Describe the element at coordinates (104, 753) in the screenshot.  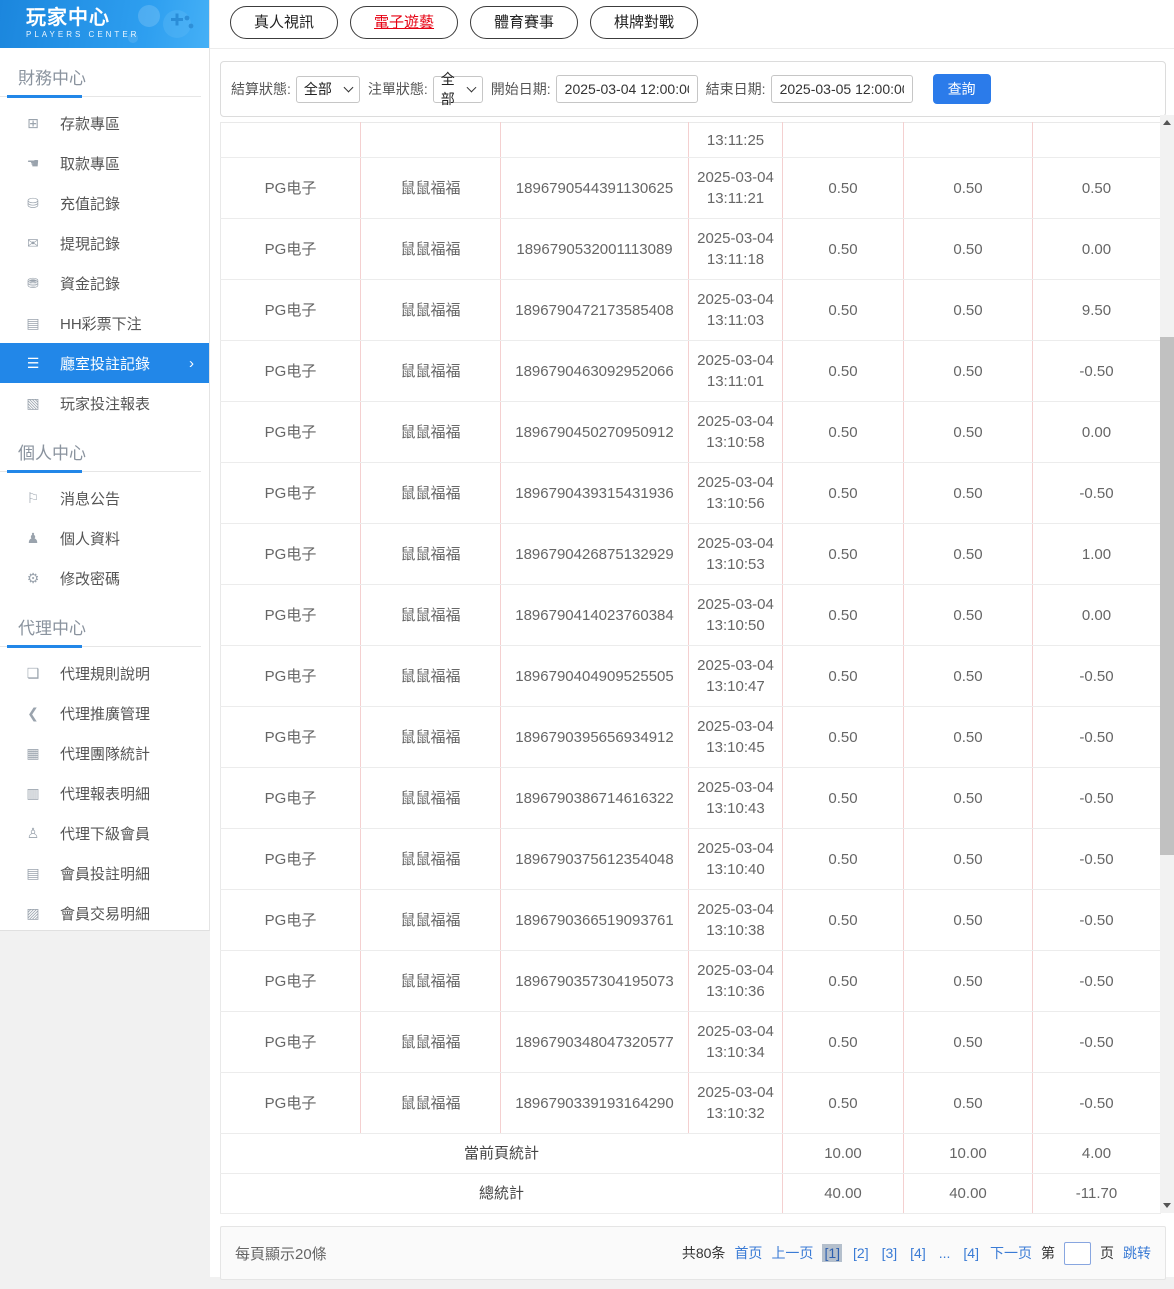
I see `sidebar-item-agent-team-stats: ▦ 代理團隊統計` at that location.